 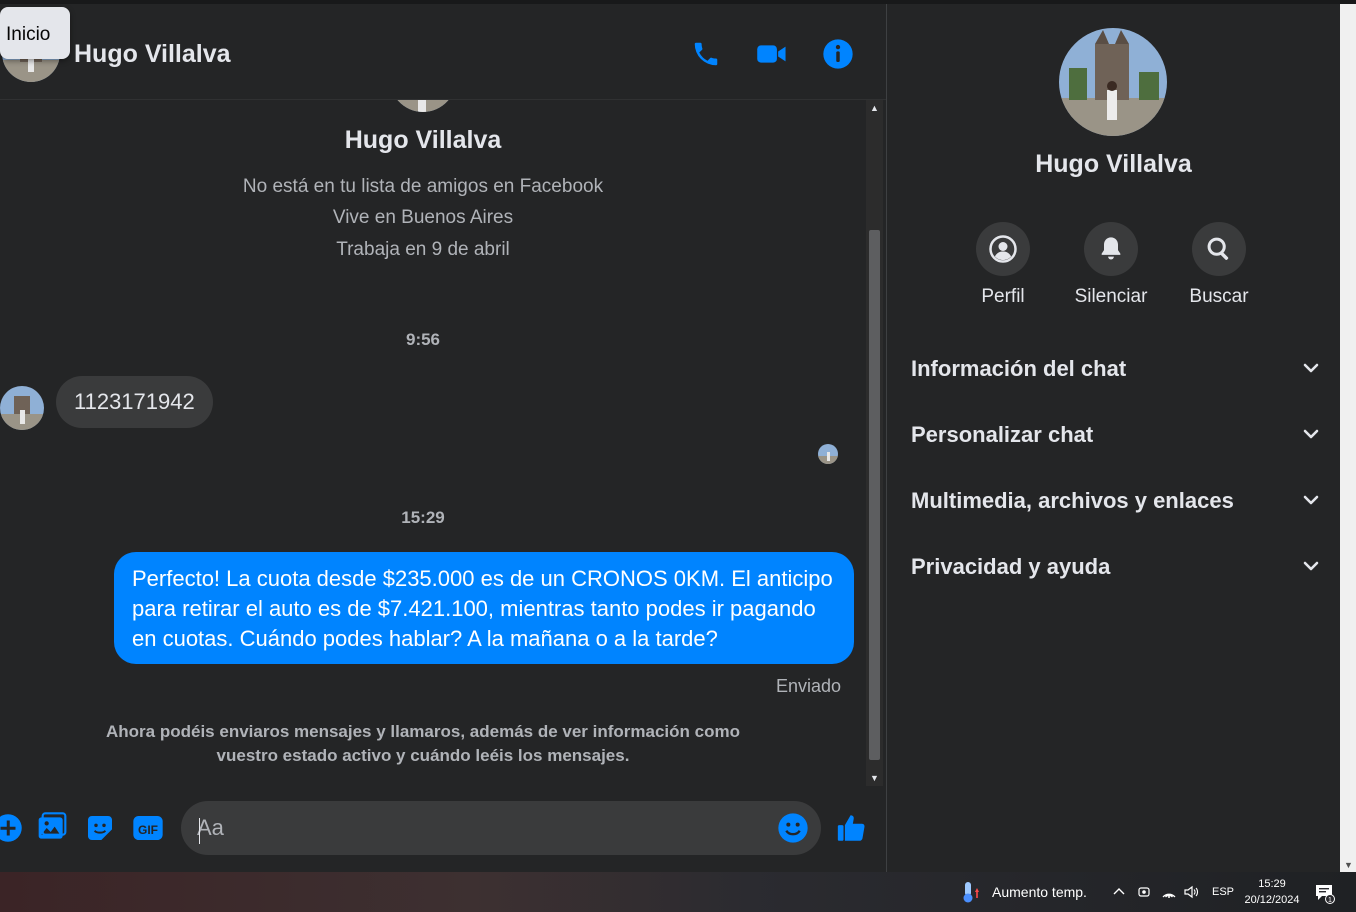 I want to click on notification-count: 1, so click(x=1330, y=900).